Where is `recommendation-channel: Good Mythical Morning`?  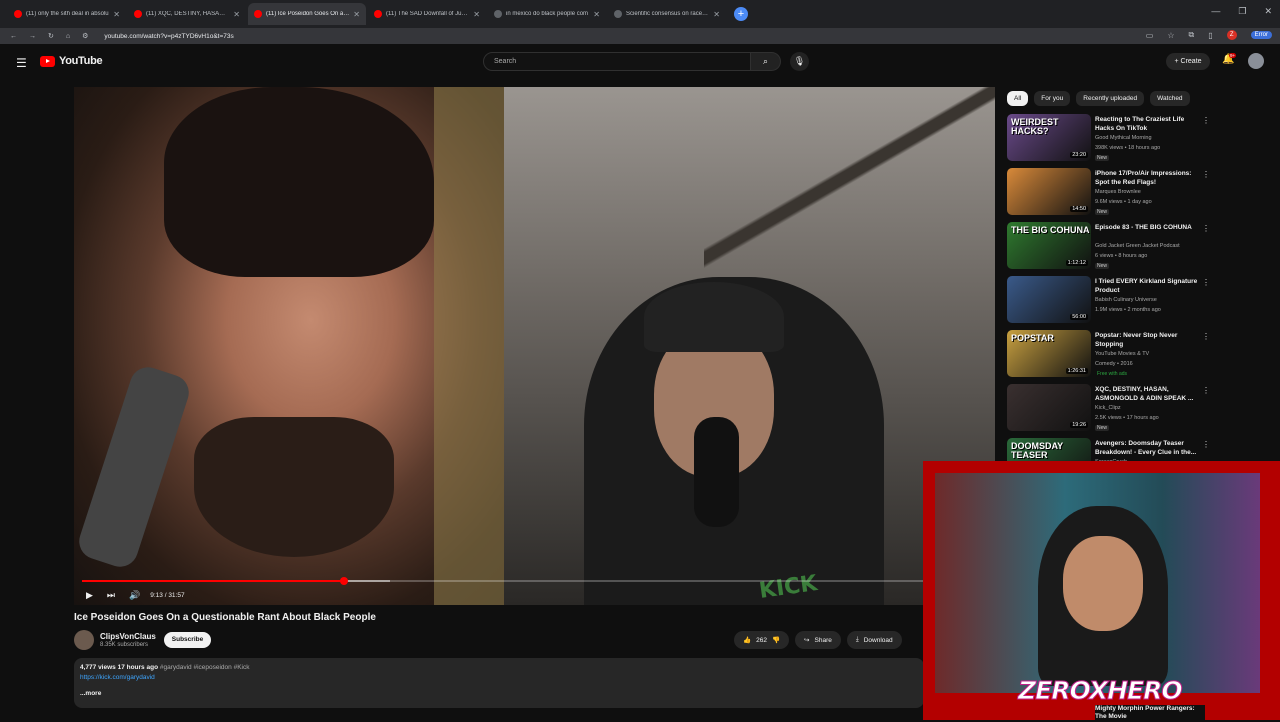
recommendation-channel: Good Mythical Morning is located at coordinates (1123, 138).